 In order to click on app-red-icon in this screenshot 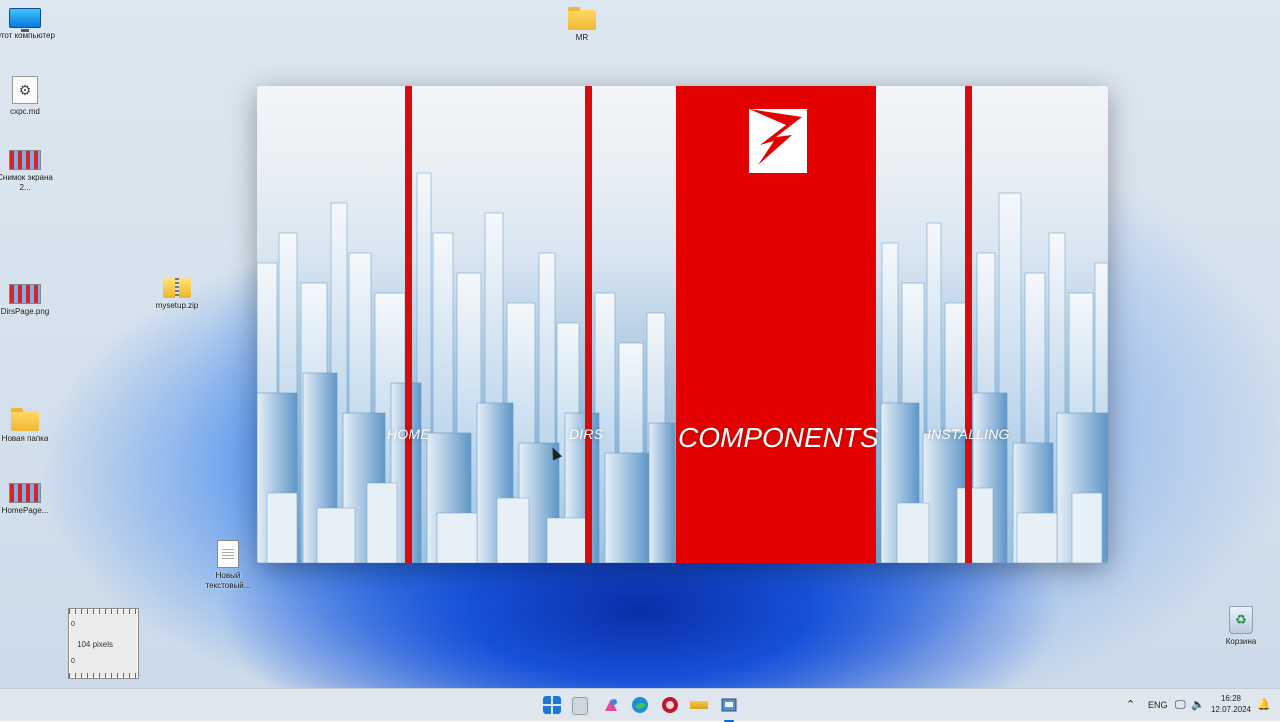, I will do `click(670, 705)`.